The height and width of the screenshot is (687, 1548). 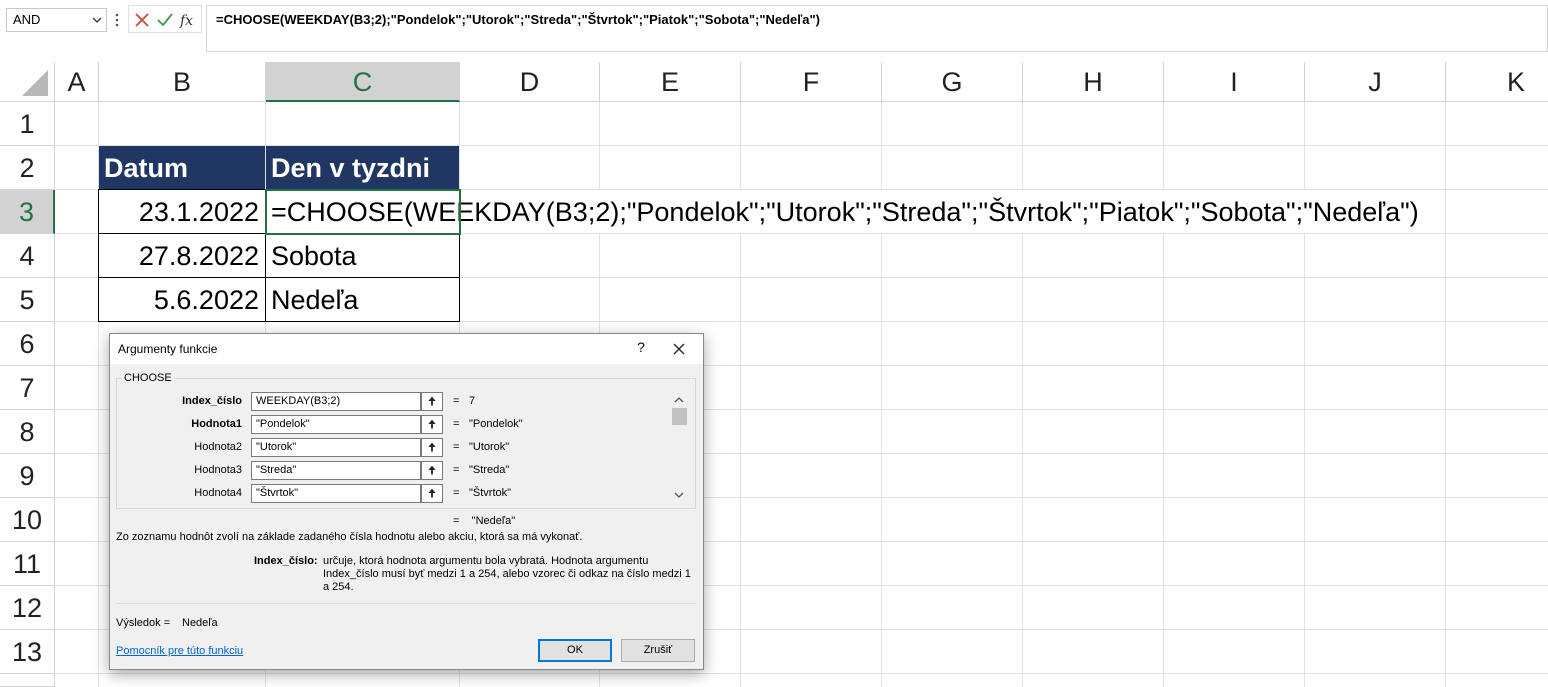 What do you see at coordinates (406, 603) in the screenshot?
I see `separator` at bounding box center [406, 603].